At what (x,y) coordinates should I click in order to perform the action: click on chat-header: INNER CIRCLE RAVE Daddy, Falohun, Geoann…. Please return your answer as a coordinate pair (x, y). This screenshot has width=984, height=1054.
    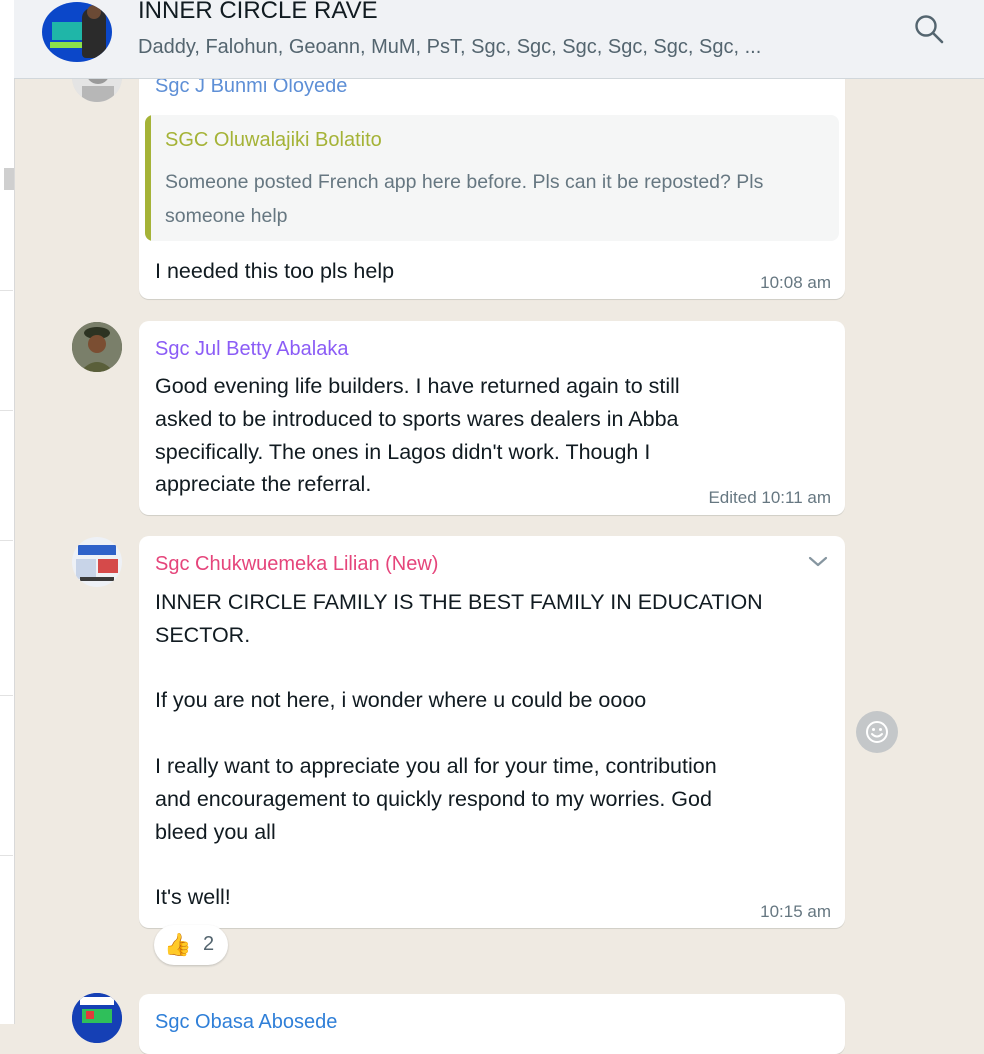
    Looking at the image, I should click on (499, 39).